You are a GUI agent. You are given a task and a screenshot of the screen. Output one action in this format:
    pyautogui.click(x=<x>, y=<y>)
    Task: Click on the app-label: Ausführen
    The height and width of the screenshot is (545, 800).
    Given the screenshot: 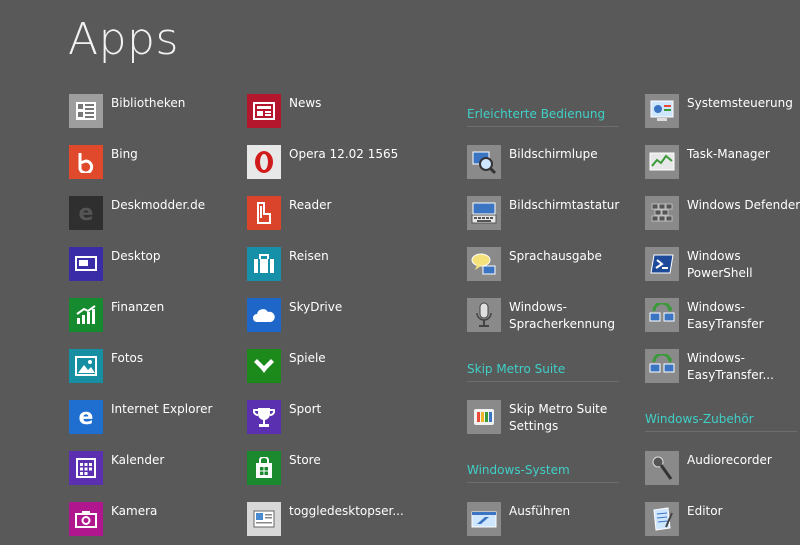 What is the action you would take?
    pyautogui.click(x=540, y=511)
    